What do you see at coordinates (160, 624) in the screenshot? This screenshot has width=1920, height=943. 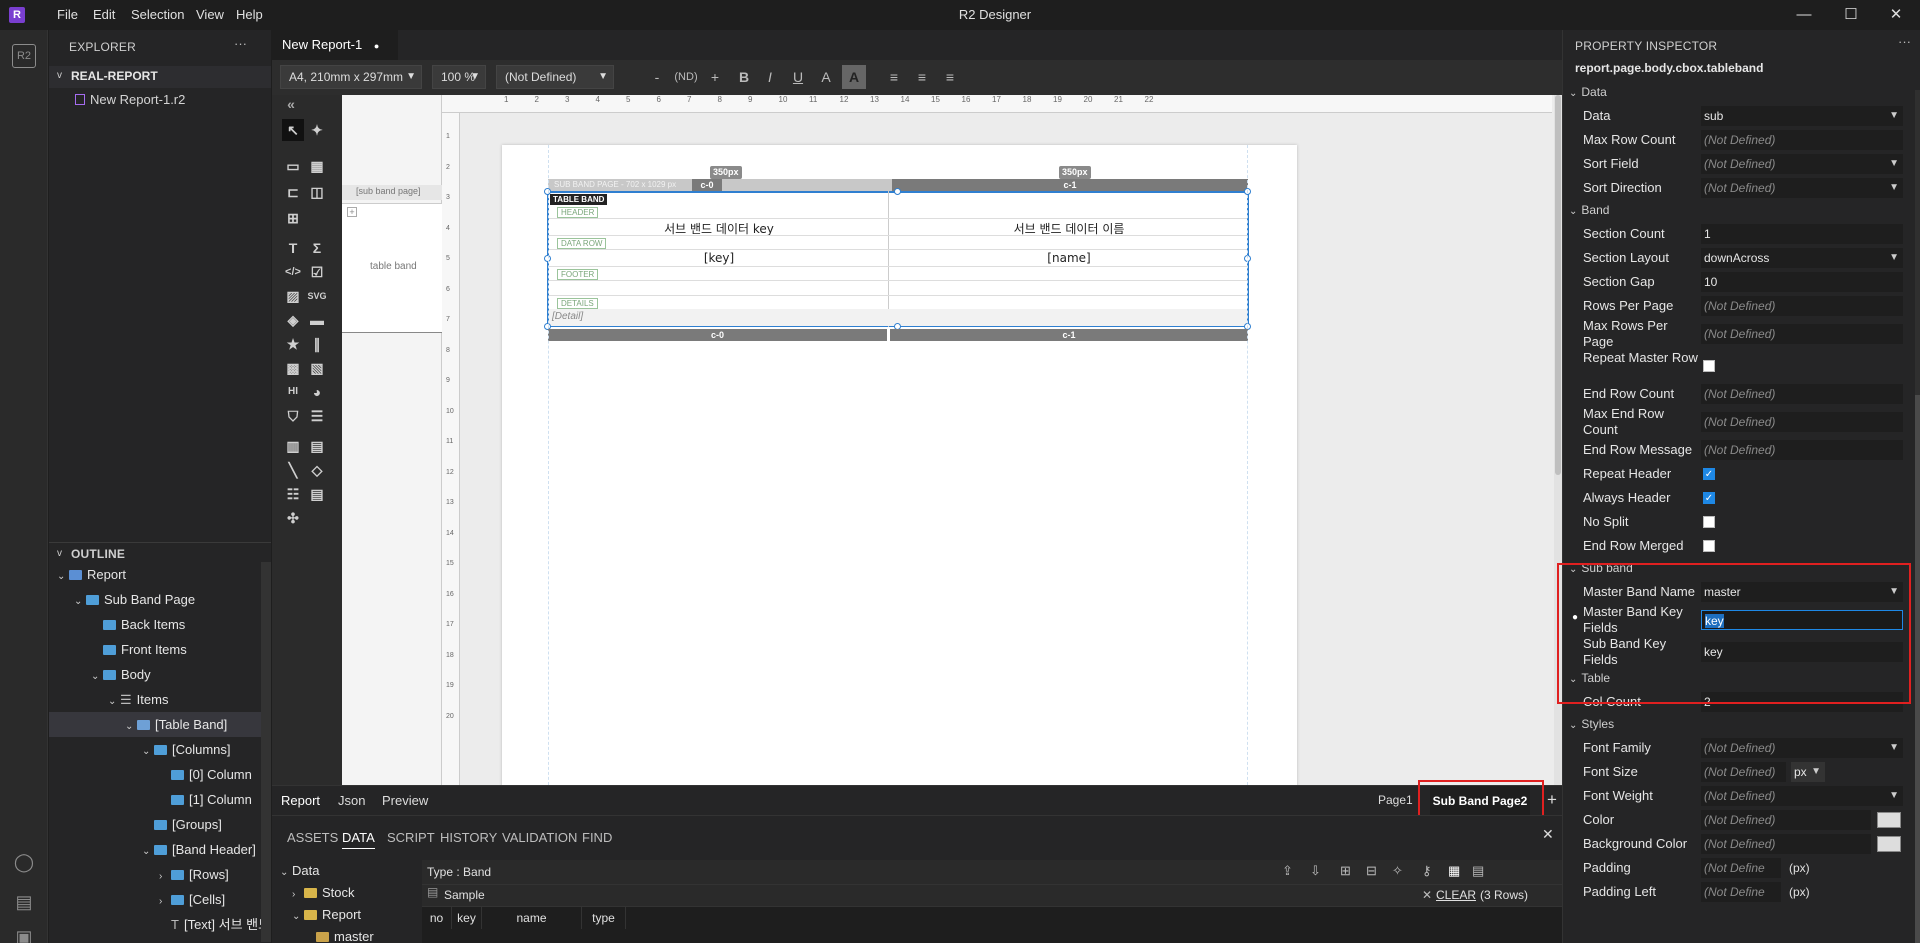 I see `outline-item: Back Items` at bounding box center [160, 624].